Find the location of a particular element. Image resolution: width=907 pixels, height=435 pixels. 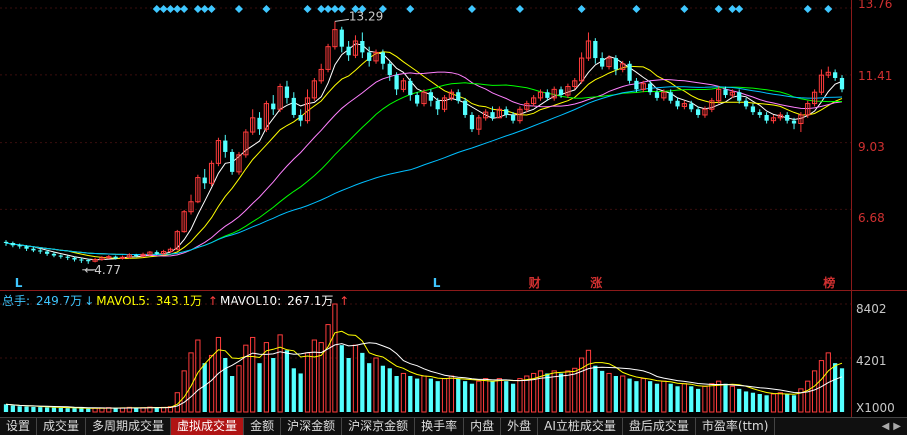

tab-multi-period-volume: 多周期成交量 is located at coordinates (129, 426).